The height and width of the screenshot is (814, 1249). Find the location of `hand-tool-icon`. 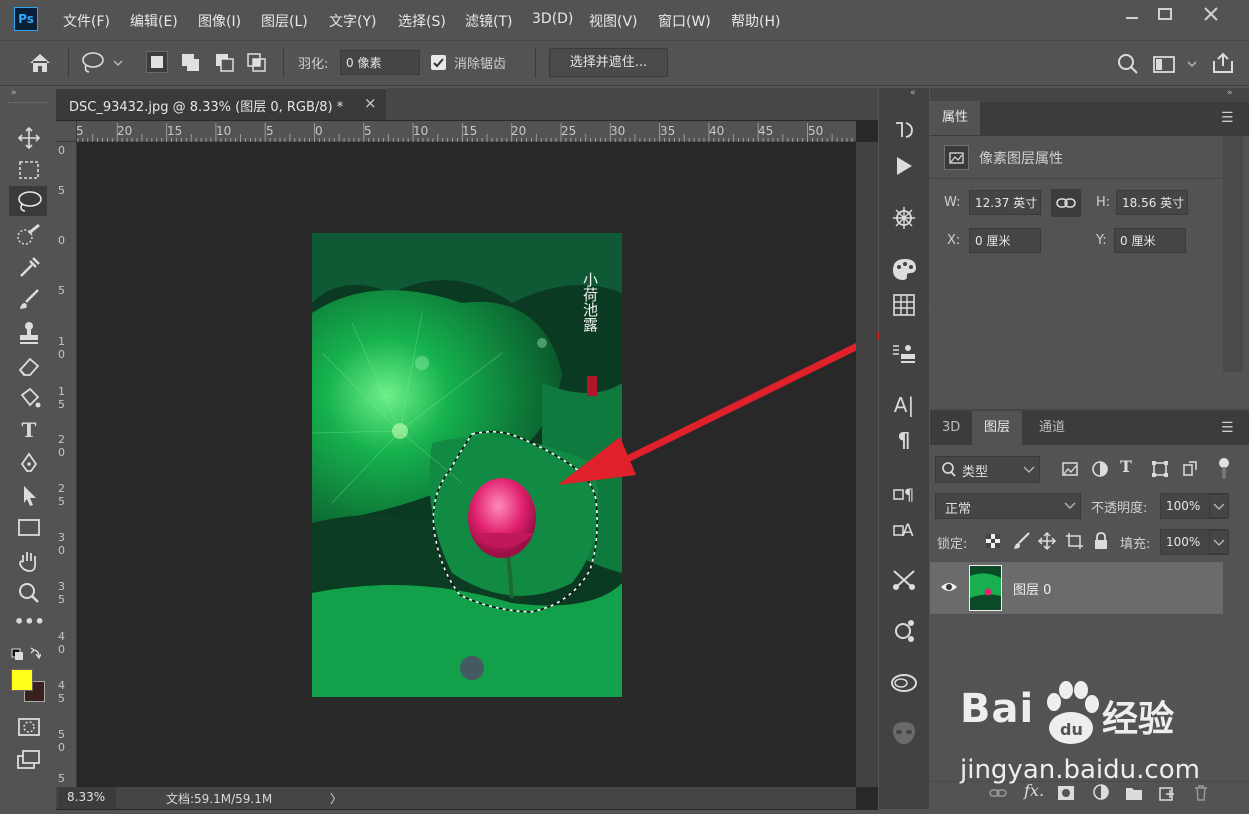

hand-tool-icon is located at coordinates (29, 561).